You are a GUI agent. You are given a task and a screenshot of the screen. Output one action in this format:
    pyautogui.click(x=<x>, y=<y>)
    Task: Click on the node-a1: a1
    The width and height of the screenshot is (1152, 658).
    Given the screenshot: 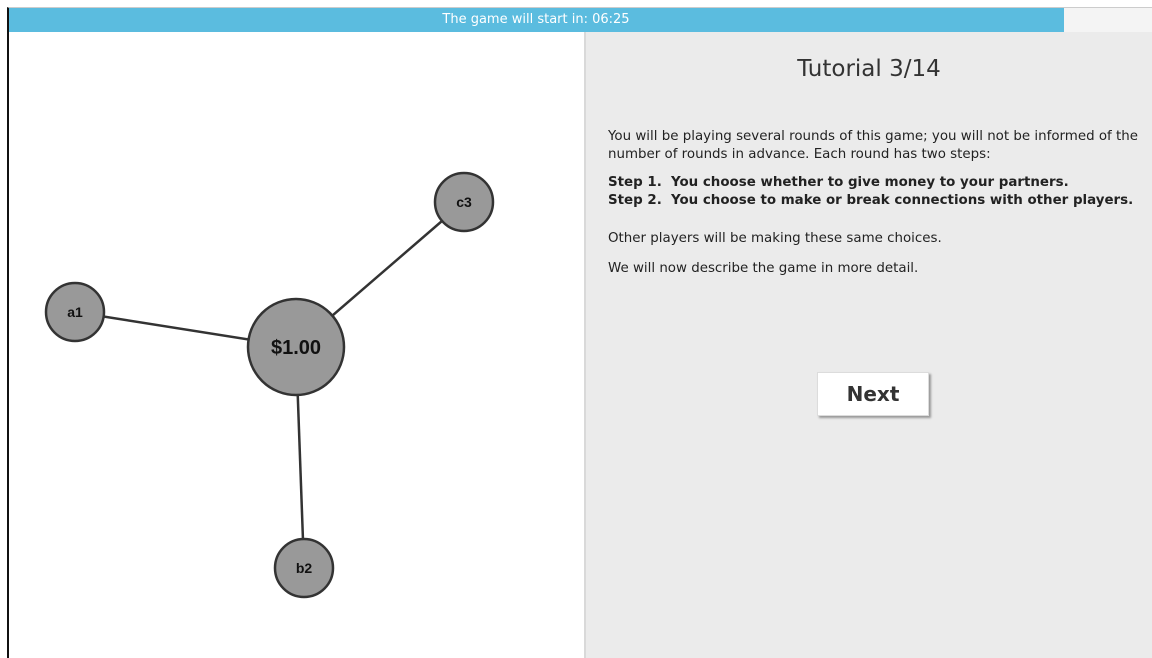 What is the action you would take?
    pyautogui.click(x=75, y=312)
    